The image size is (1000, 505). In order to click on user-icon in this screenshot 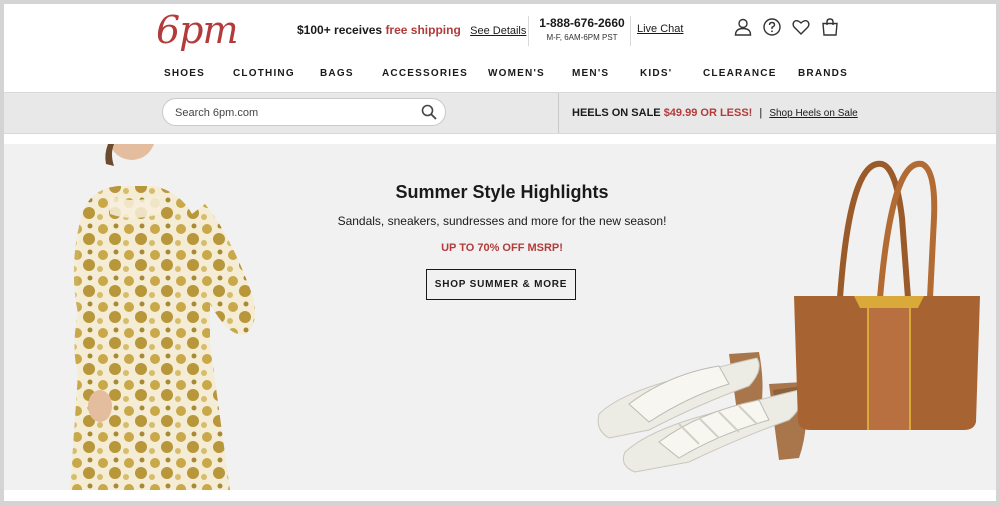, I will do `click(743, 27)`.